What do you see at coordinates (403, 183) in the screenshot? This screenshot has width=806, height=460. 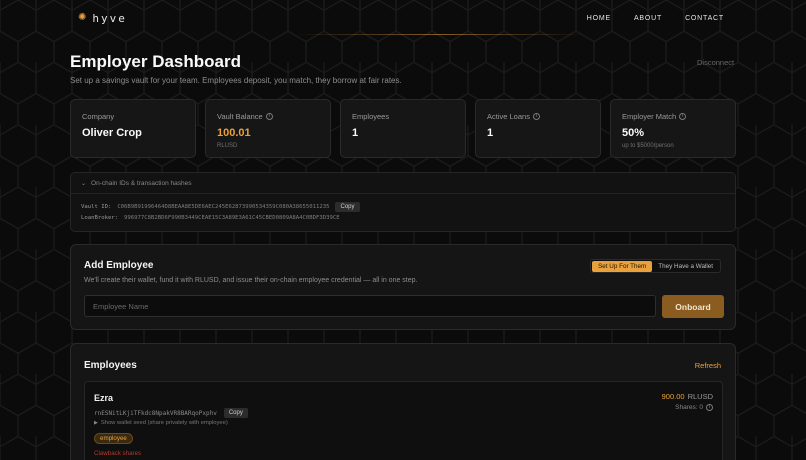 I see `onchain-ids-toggle: ⌄ On-chain IDs & transaction hashes` at bounding box center [403, 183].